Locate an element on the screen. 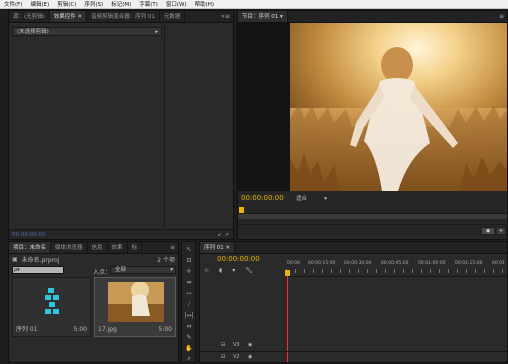  export-frame-button: ◆ is located at coordinates (488, 231).